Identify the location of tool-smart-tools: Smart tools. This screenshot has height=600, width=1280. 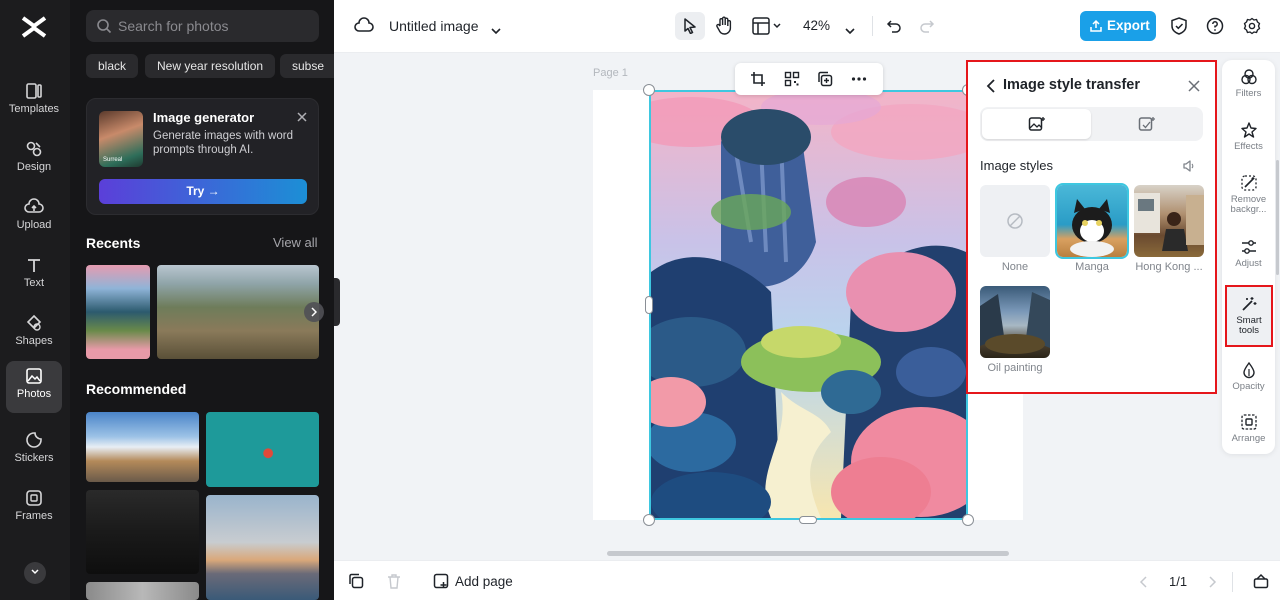
(1249, 316).